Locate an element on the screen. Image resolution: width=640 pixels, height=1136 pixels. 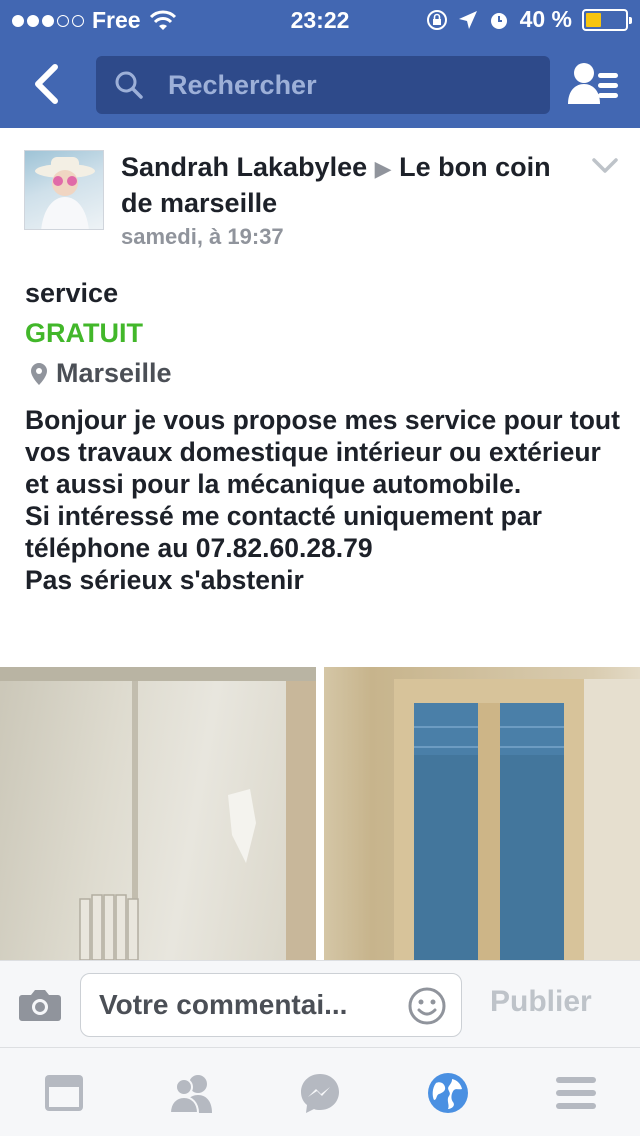
menu-icon is located at coordinates (576, 1093).